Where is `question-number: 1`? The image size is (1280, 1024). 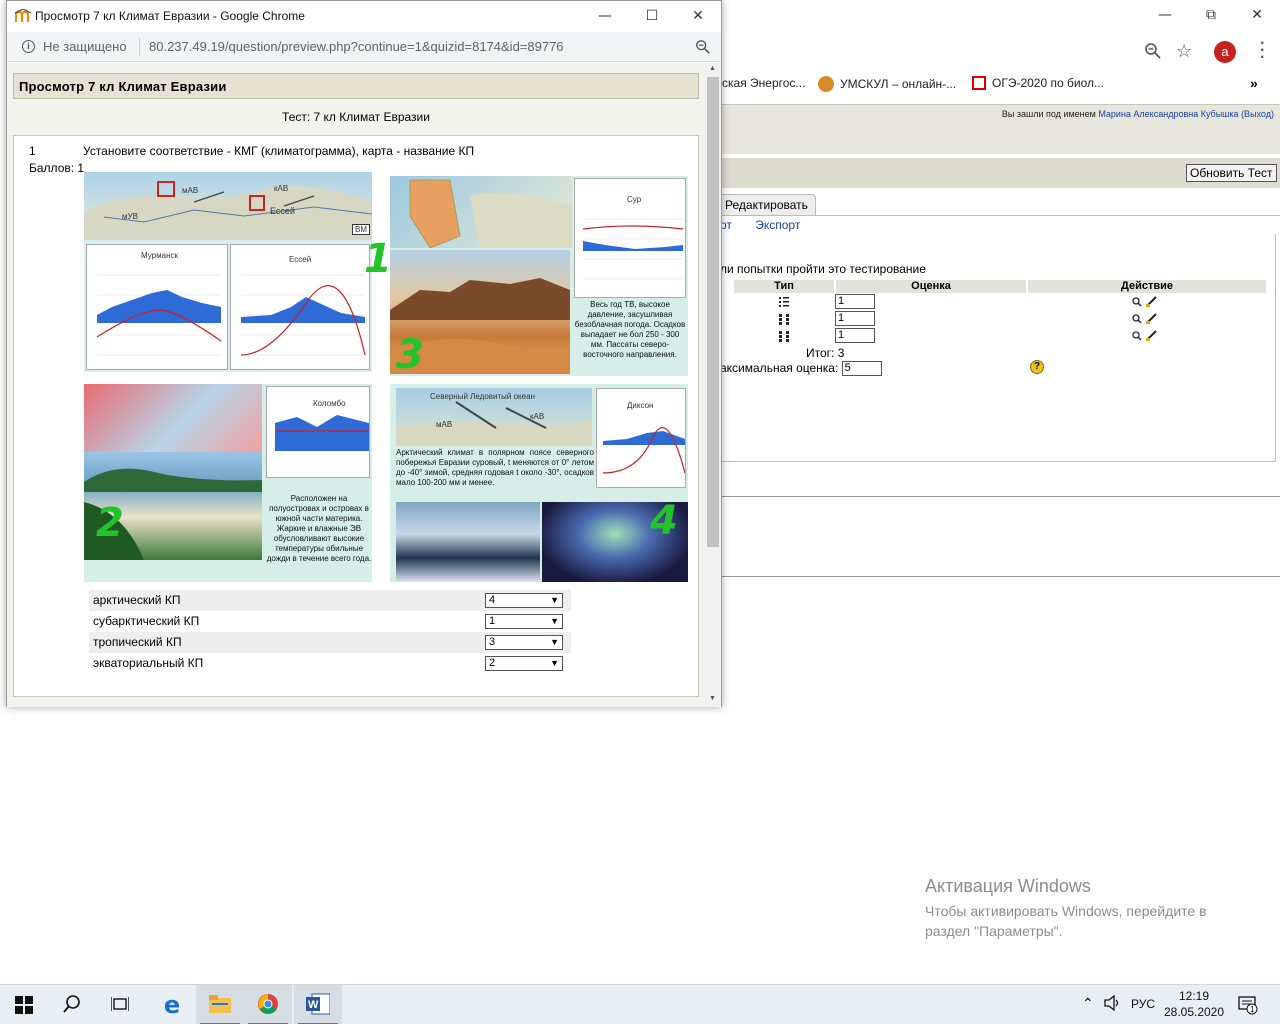
question-number: 1 is located at coordinates (32, 151).